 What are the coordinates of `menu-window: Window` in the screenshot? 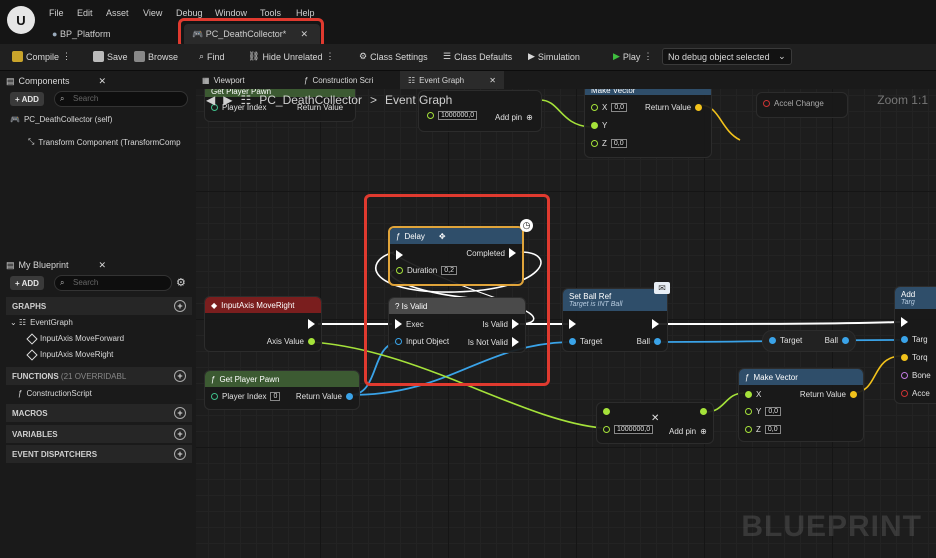 It's located at (231, 13).